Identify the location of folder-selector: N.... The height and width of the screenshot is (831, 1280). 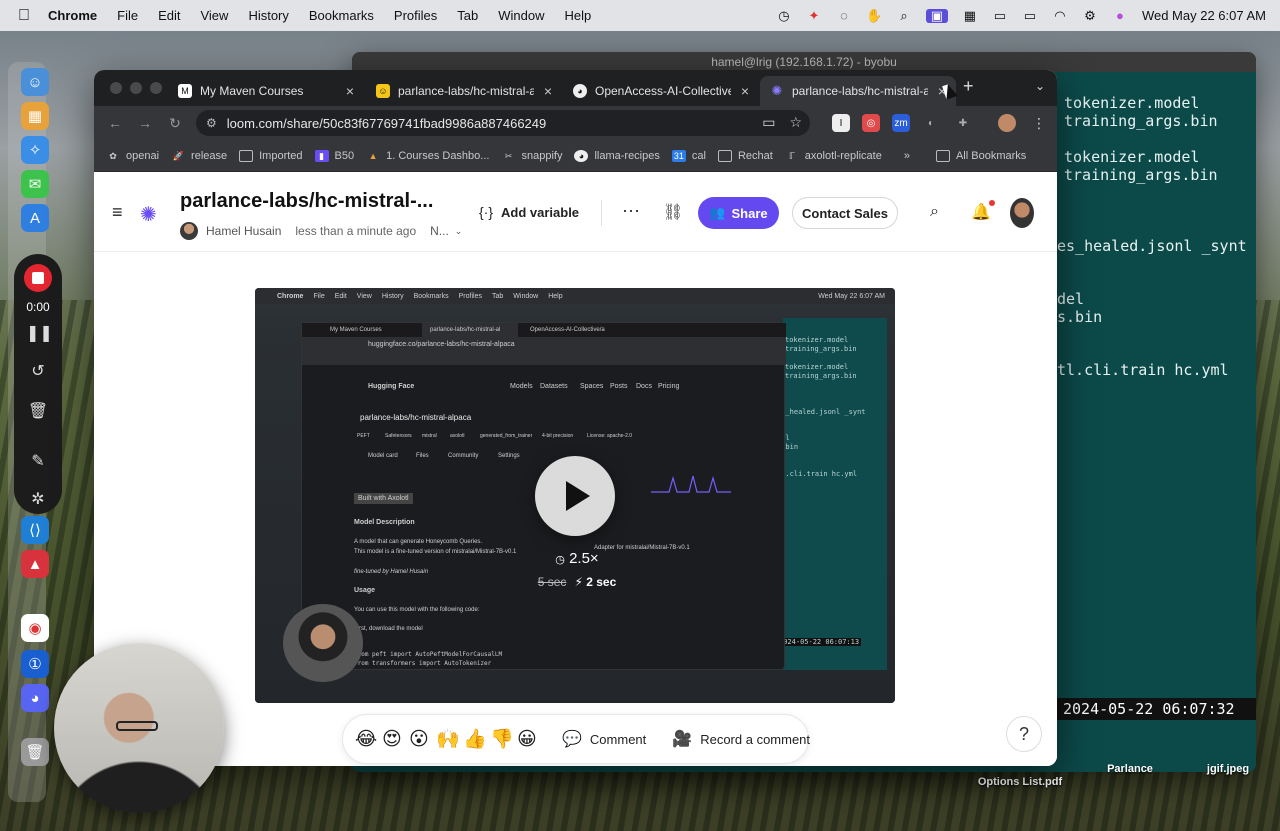
(439, 231).